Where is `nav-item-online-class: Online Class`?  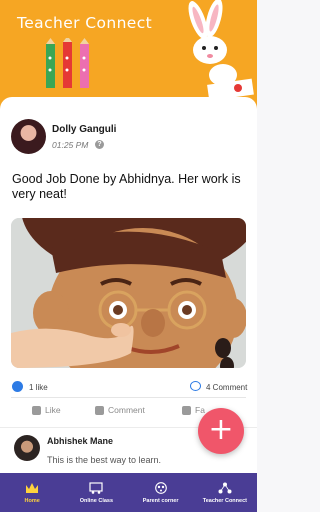 nav-item-online-class: Online Class is located at coordinates (96, 492).